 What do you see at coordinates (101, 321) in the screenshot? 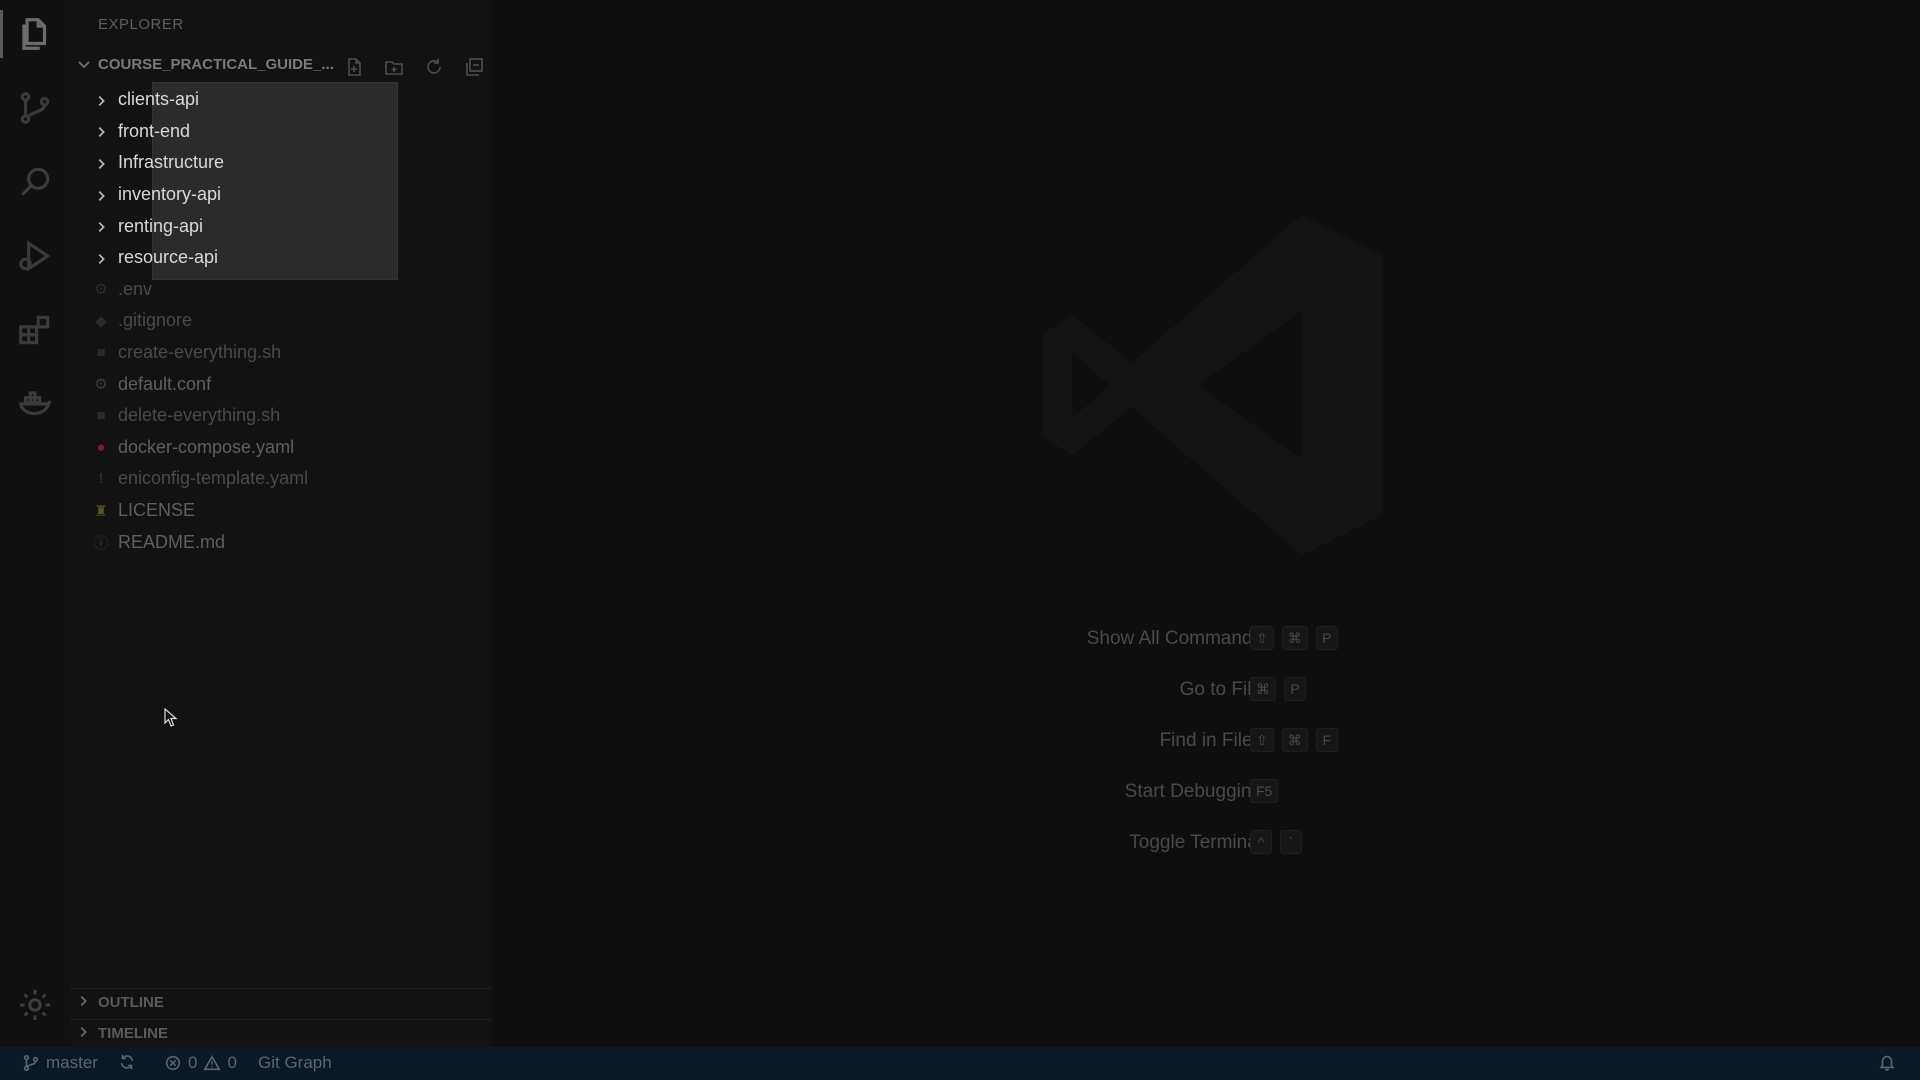
I see `git-diamond-icon: ◆` at bounding box center [101, 321].